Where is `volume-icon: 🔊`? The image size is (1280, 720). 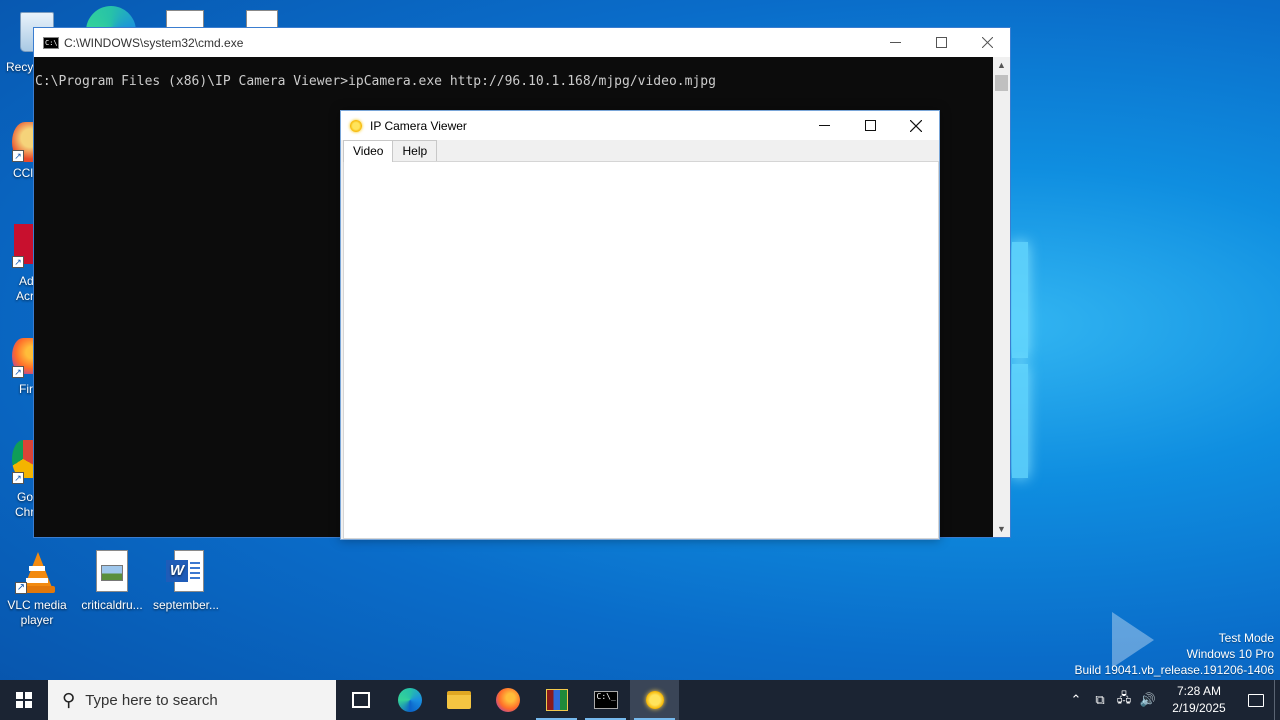
volume-icon: 🔊 is located at coordinates (1148, 700).